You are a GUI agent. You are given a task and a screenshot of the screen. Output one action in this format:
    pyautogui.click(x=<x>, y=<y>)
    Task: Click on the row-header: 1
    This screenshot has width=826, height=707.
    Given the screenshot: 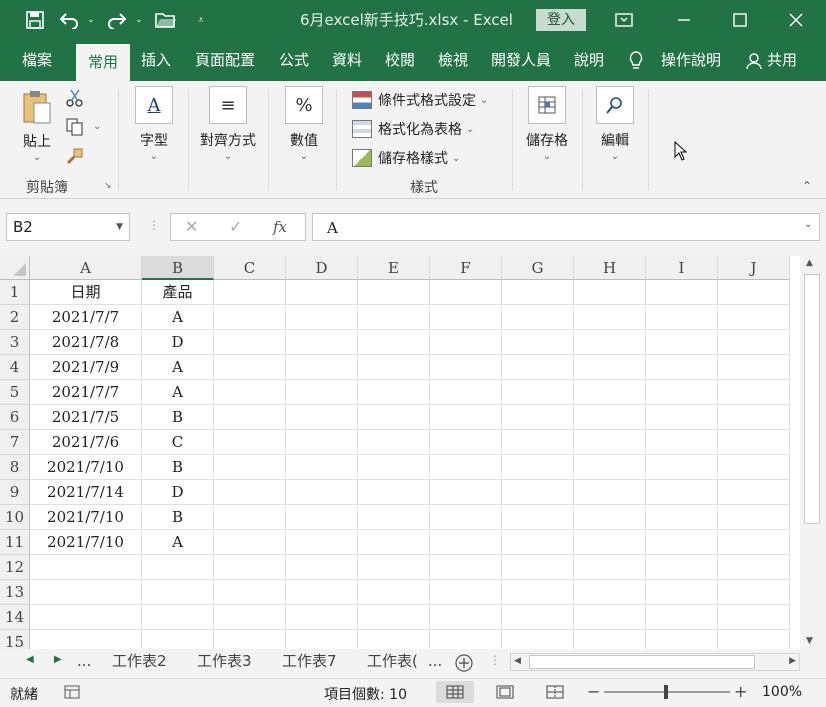 What is the action you would take?
    pyautogui.click(x=15, y=292)
    